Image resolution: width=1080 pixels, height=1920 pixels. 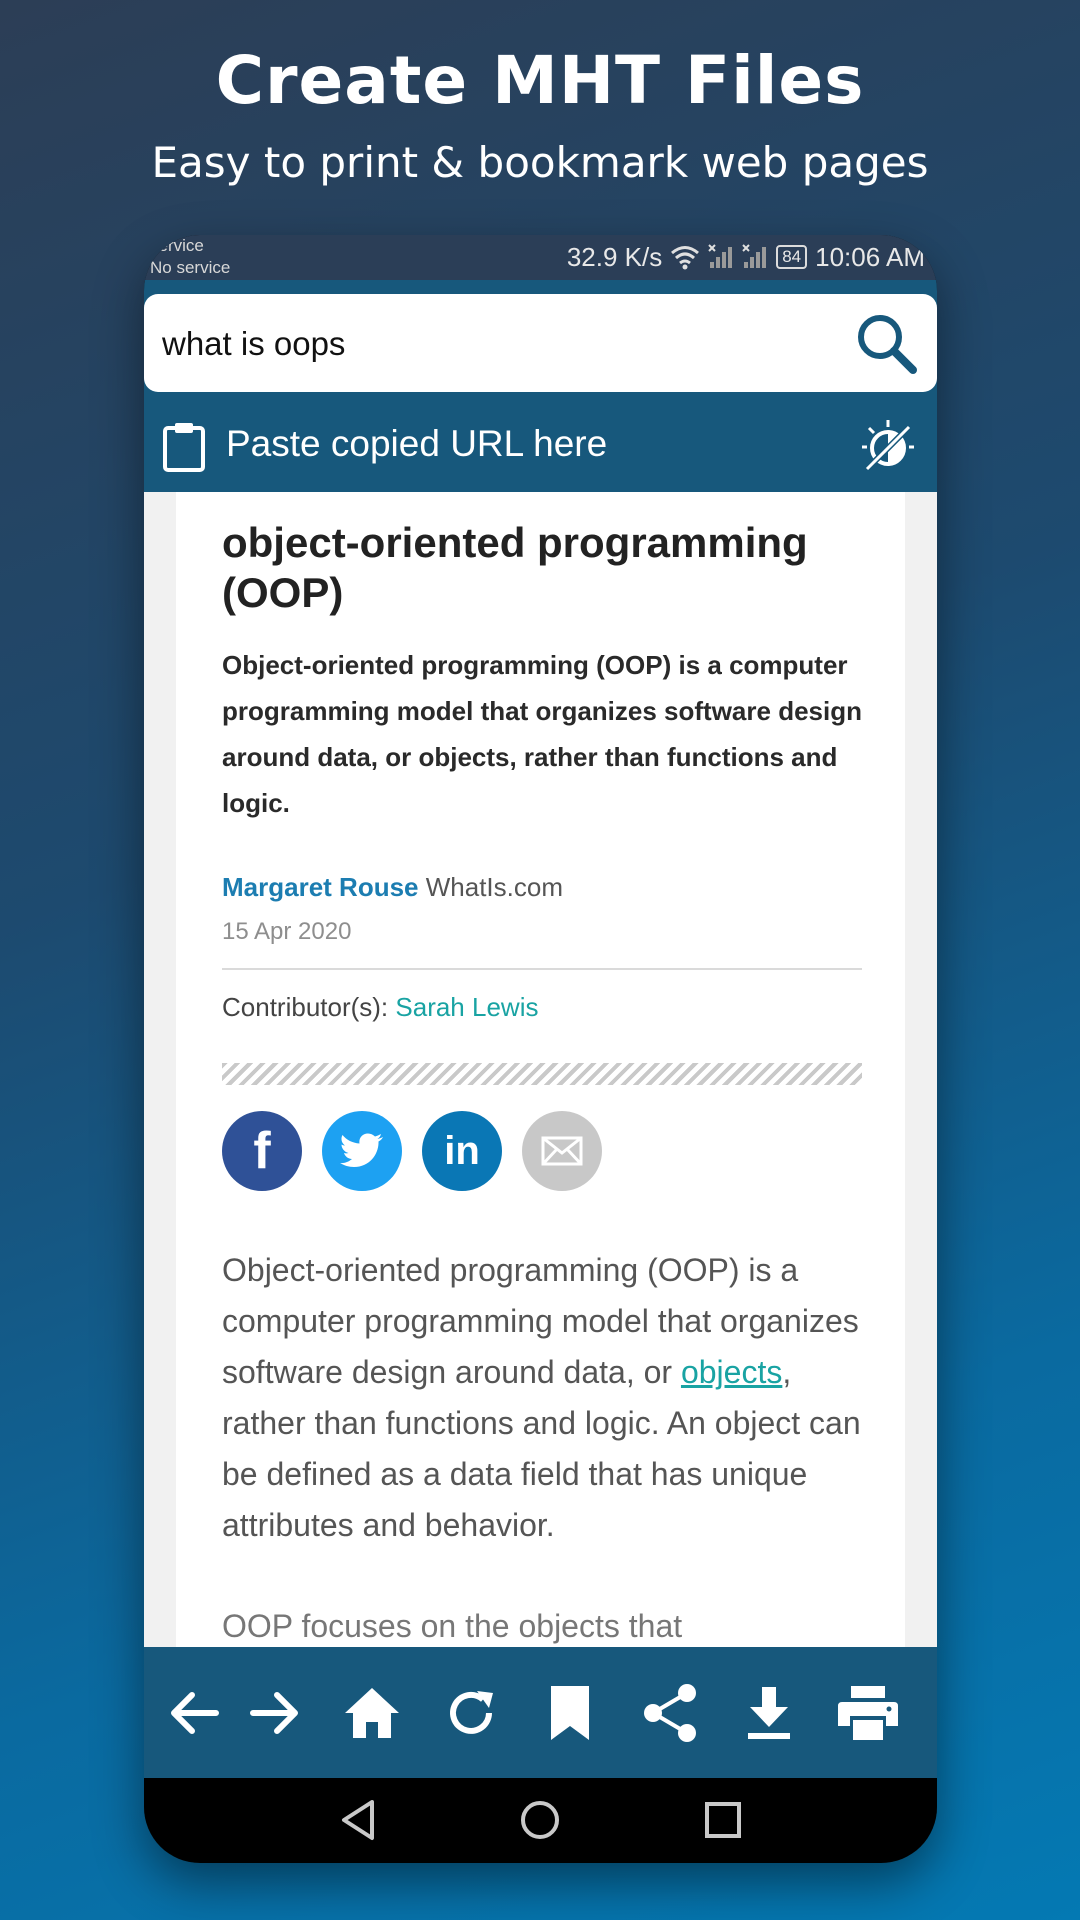 What do you see at coordinates (515, 567) in the screenshot?
I see `article-title: object-oriented programming (OOP)` at bounding box center [515, 567].